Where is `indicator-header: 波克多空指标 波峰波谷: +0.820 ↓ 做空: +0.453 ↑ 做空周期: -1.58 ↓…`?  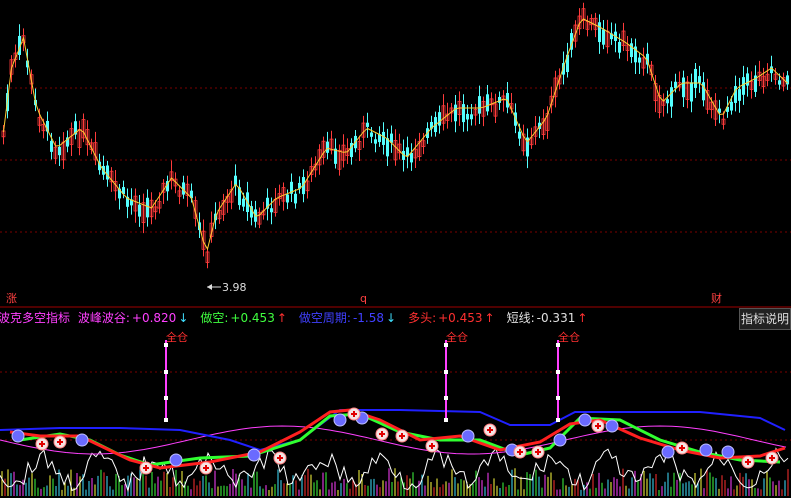 indicator-header: 波克多空指标 波峰波谷: +0.820 ↓ 做空: +0.453 ↑ 做空周期: -1.58 ↓… is located at coordinates (370, 318).